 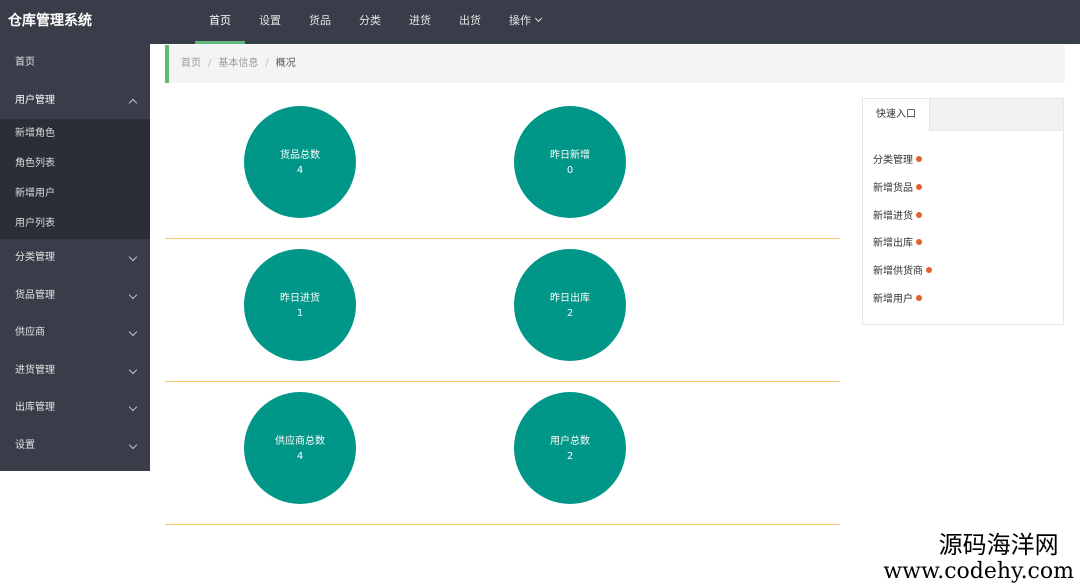 What do you see at coordinates (893, 188) in the screenshot?
I see `quick-link-label: 新增货品` at bounding box center [893, 188].